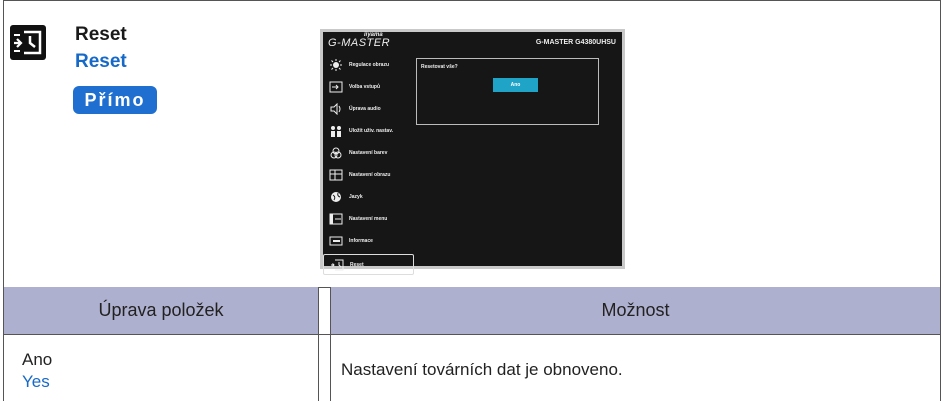  Describe the element at coordinates (439, 67) in the screenshot. I see `osd-reset-prompt: Resetovat vše?` at that location.